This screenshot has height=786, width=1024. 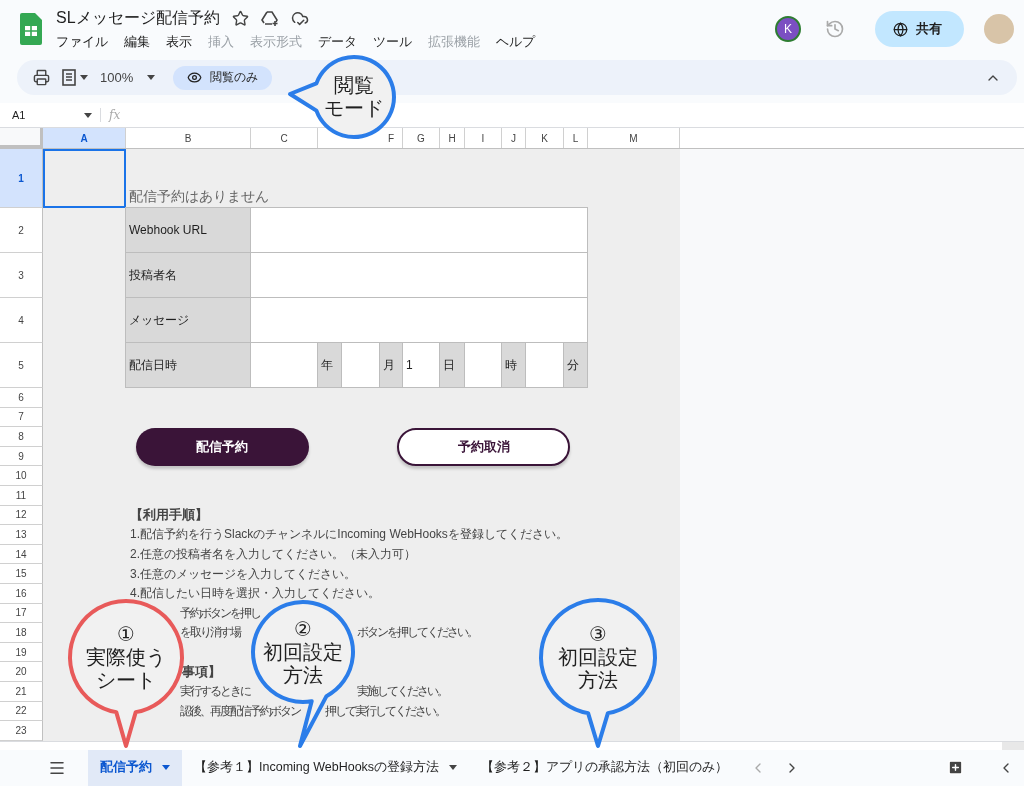 What do you see at coordinates (21, 633) in the screenshot?
I see `row-header: 18` at bounding box center [21, 633].